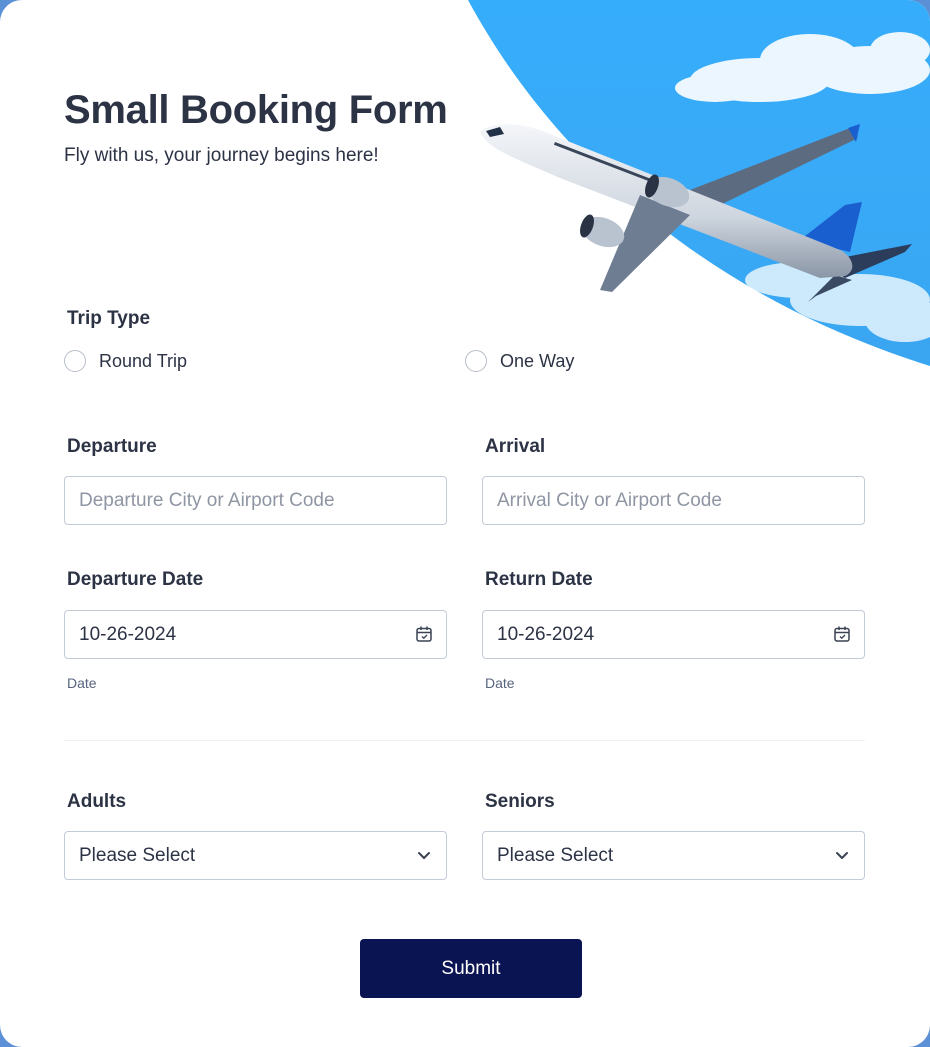 Image resolution: width=930 pixels, height=1047 pixels. What do you see at coordinates (255, 855) in the screenshot?
I see `adults-select: Please Select` at bounding box center [255, 855].